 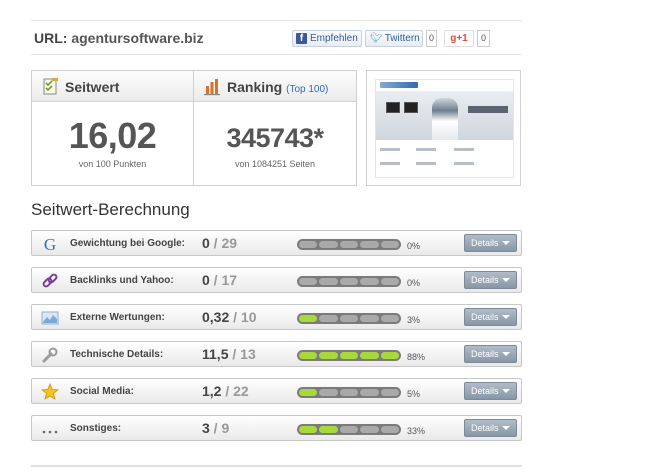 I want to click on checklist-icon, so click(x=50, y=86).